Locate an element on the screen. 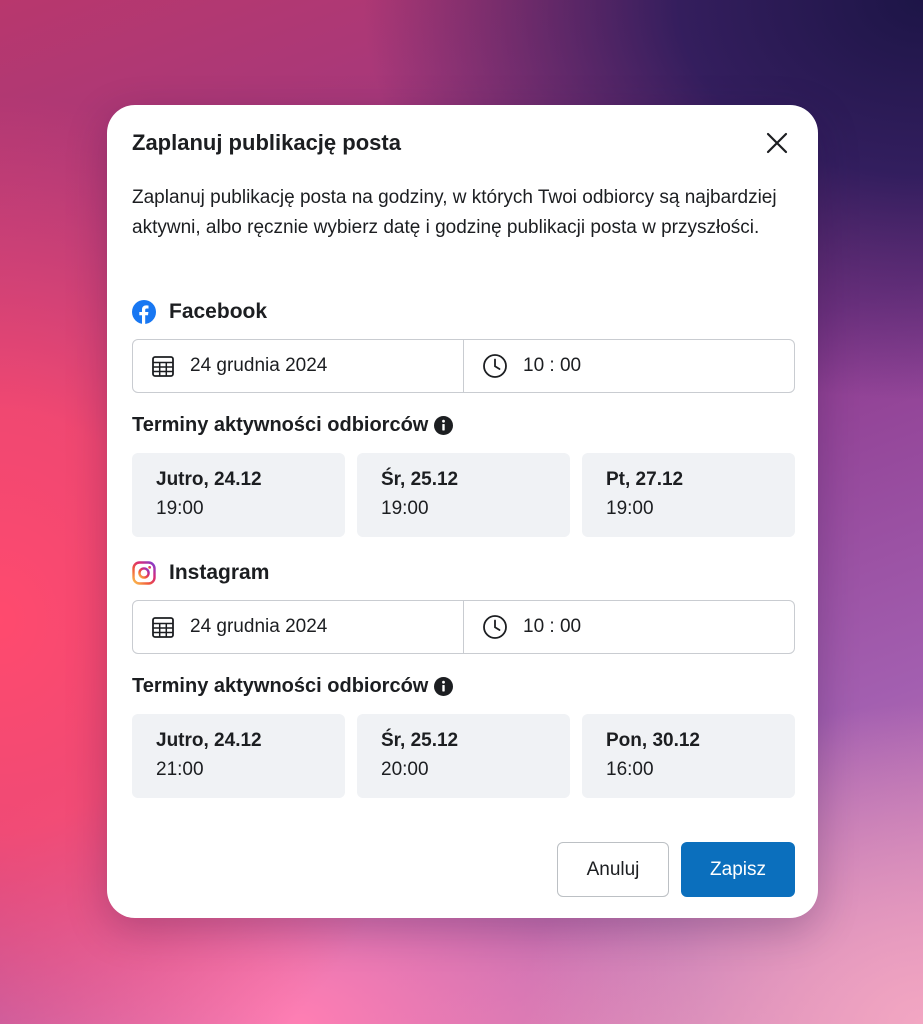  close-button is located at coordinates (777, 143).